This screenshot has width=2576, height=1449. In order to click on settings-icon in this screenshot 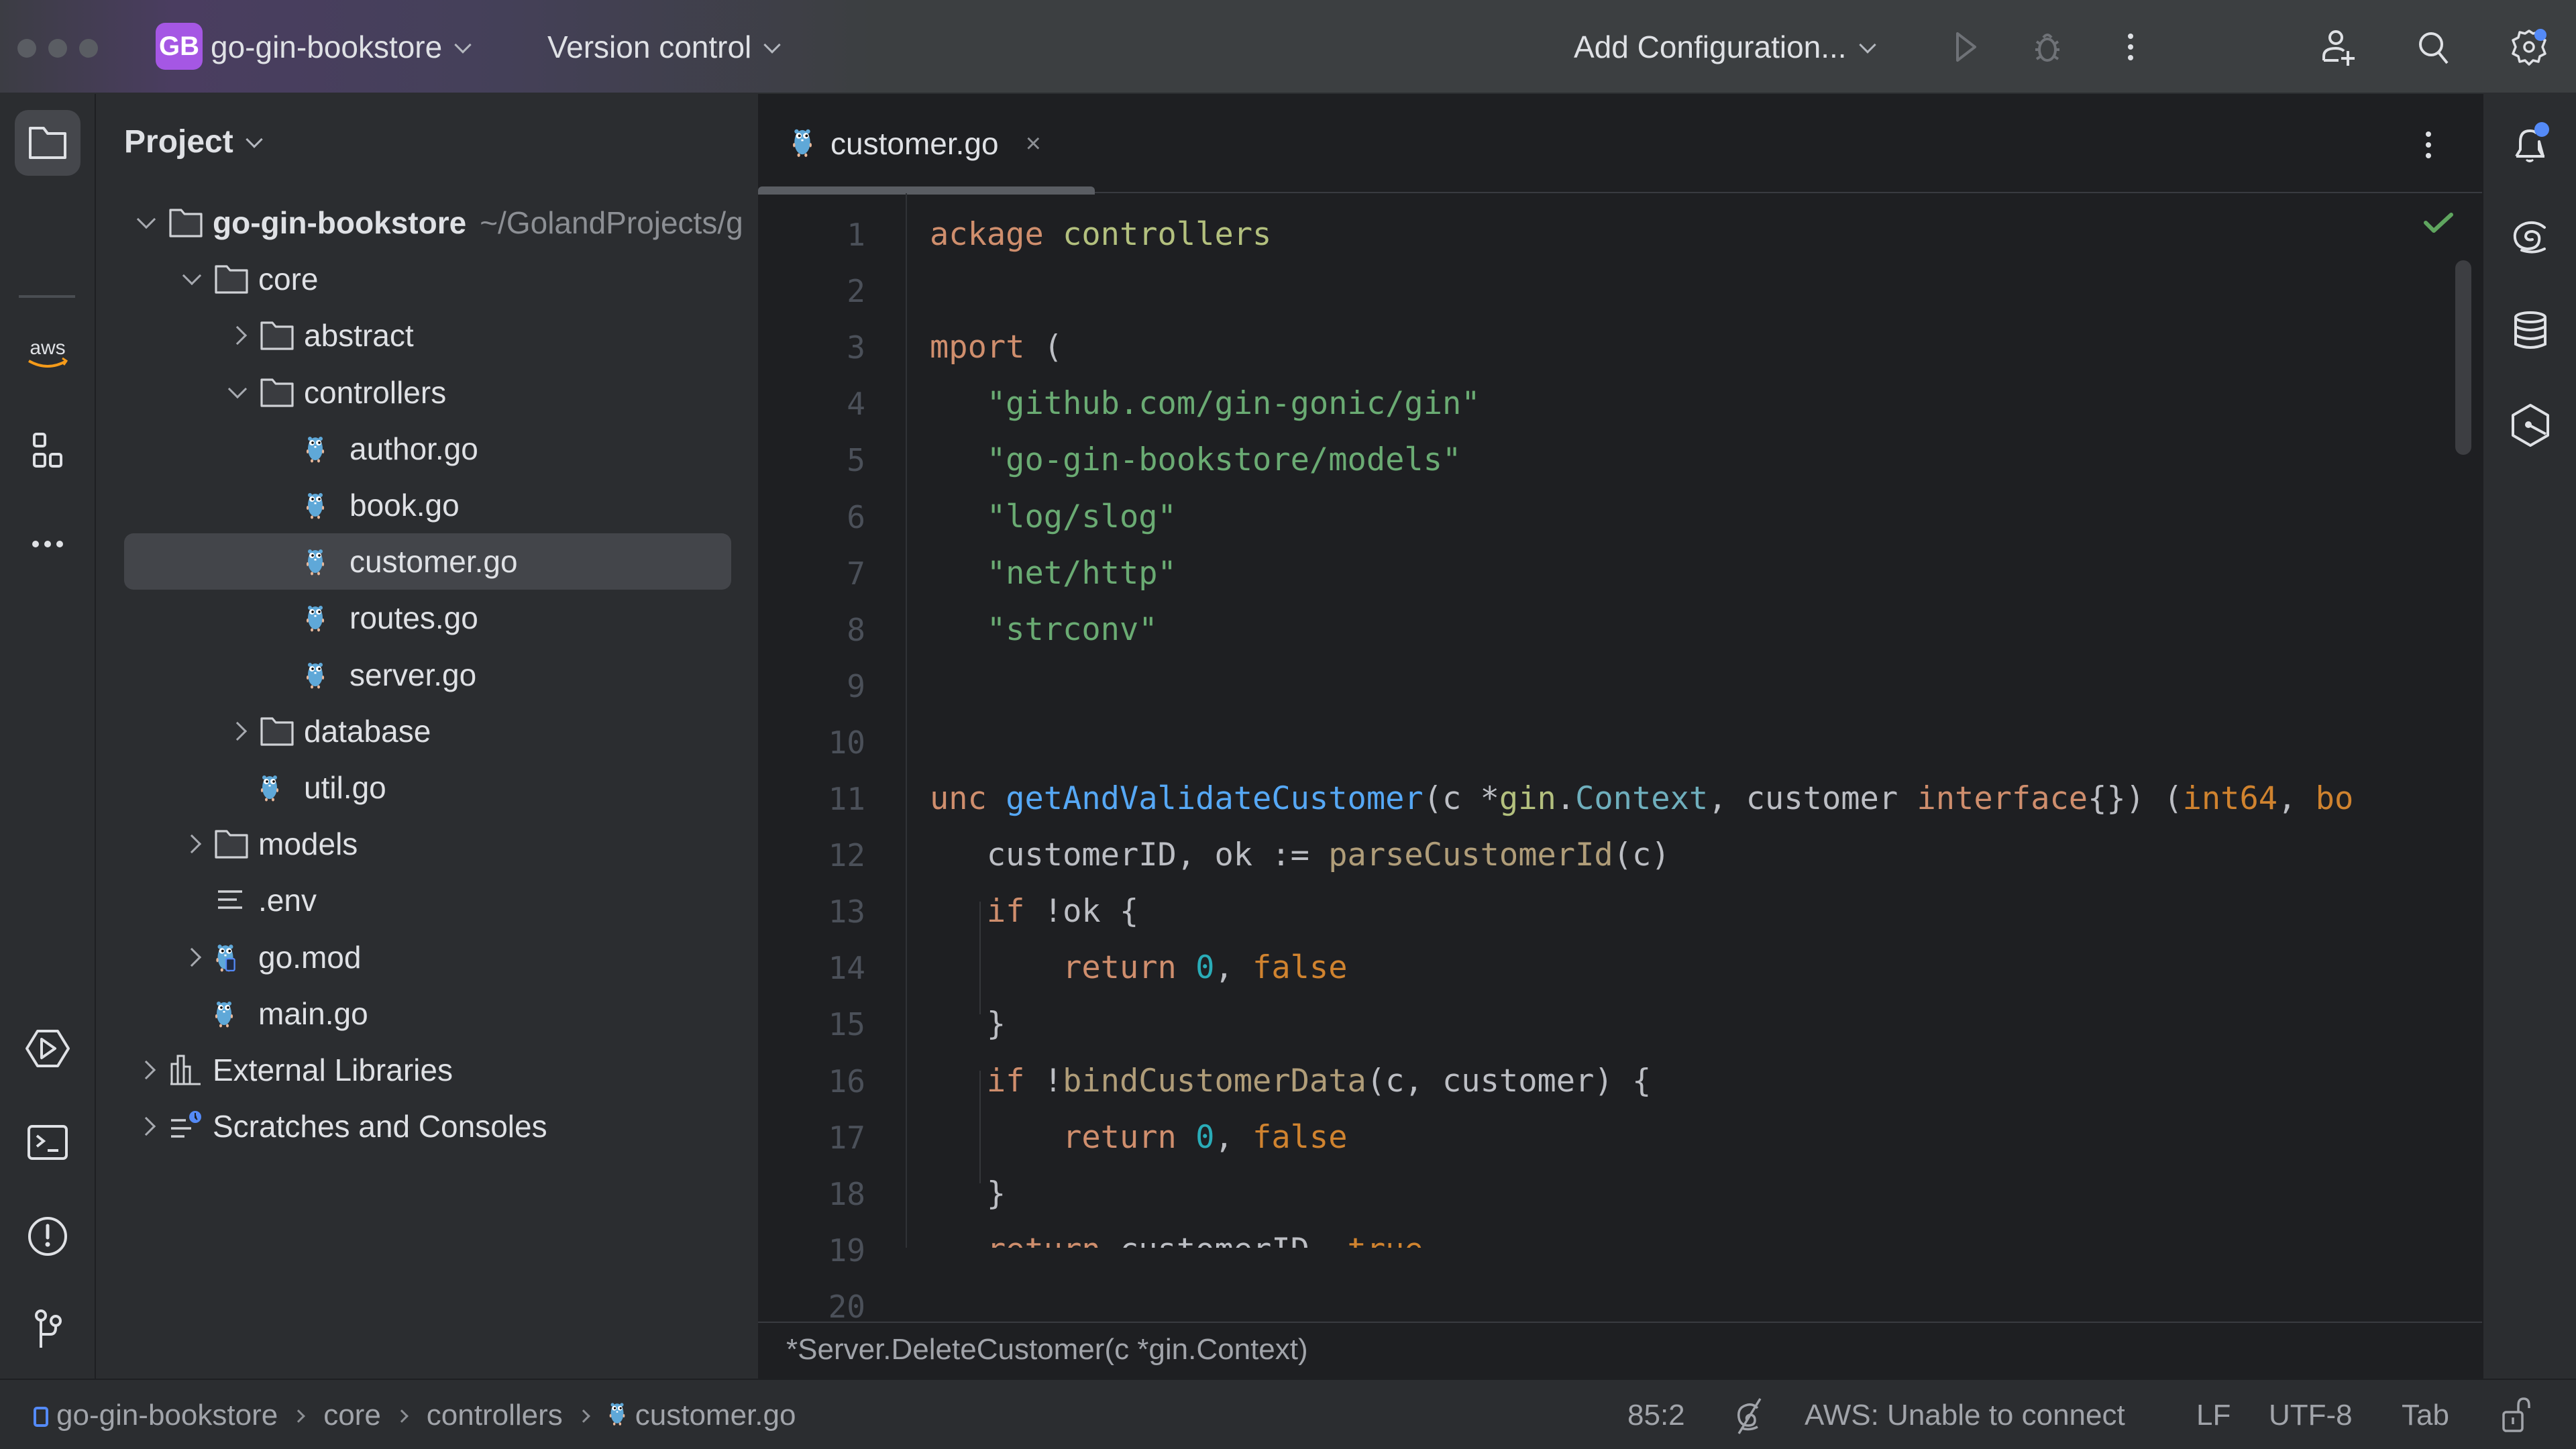, I will do `click(2529, 47)`.